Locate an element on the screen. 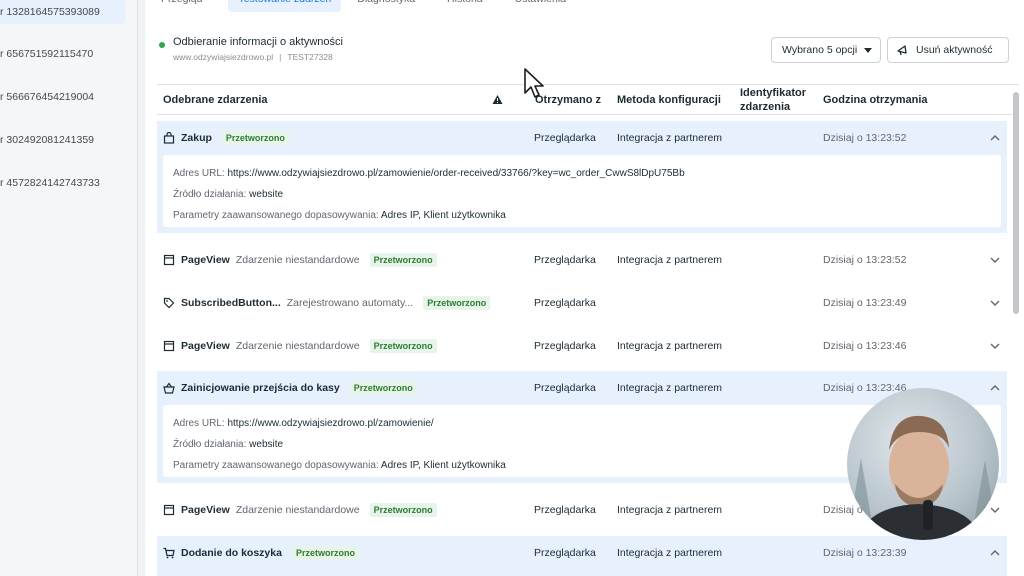 This screenshot has height=576, width=1024. mouse-cursor-icon is located at coordinates (534, 83).